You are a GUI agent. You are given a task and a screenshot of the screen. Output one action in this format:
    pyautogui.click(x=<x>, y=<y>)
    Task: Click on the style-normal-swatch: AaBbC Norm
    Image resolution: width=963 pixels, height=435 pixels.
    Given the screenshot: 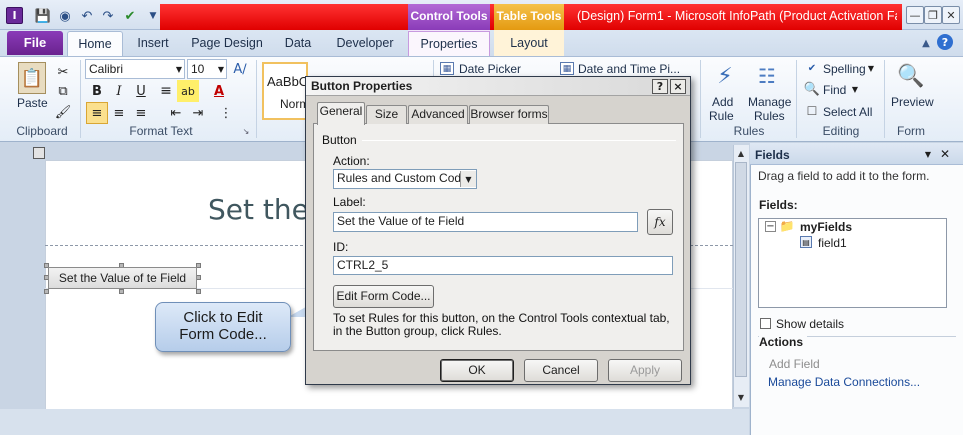 What is the action you would take?
    pyautogui.click(x=285, y=91)
    